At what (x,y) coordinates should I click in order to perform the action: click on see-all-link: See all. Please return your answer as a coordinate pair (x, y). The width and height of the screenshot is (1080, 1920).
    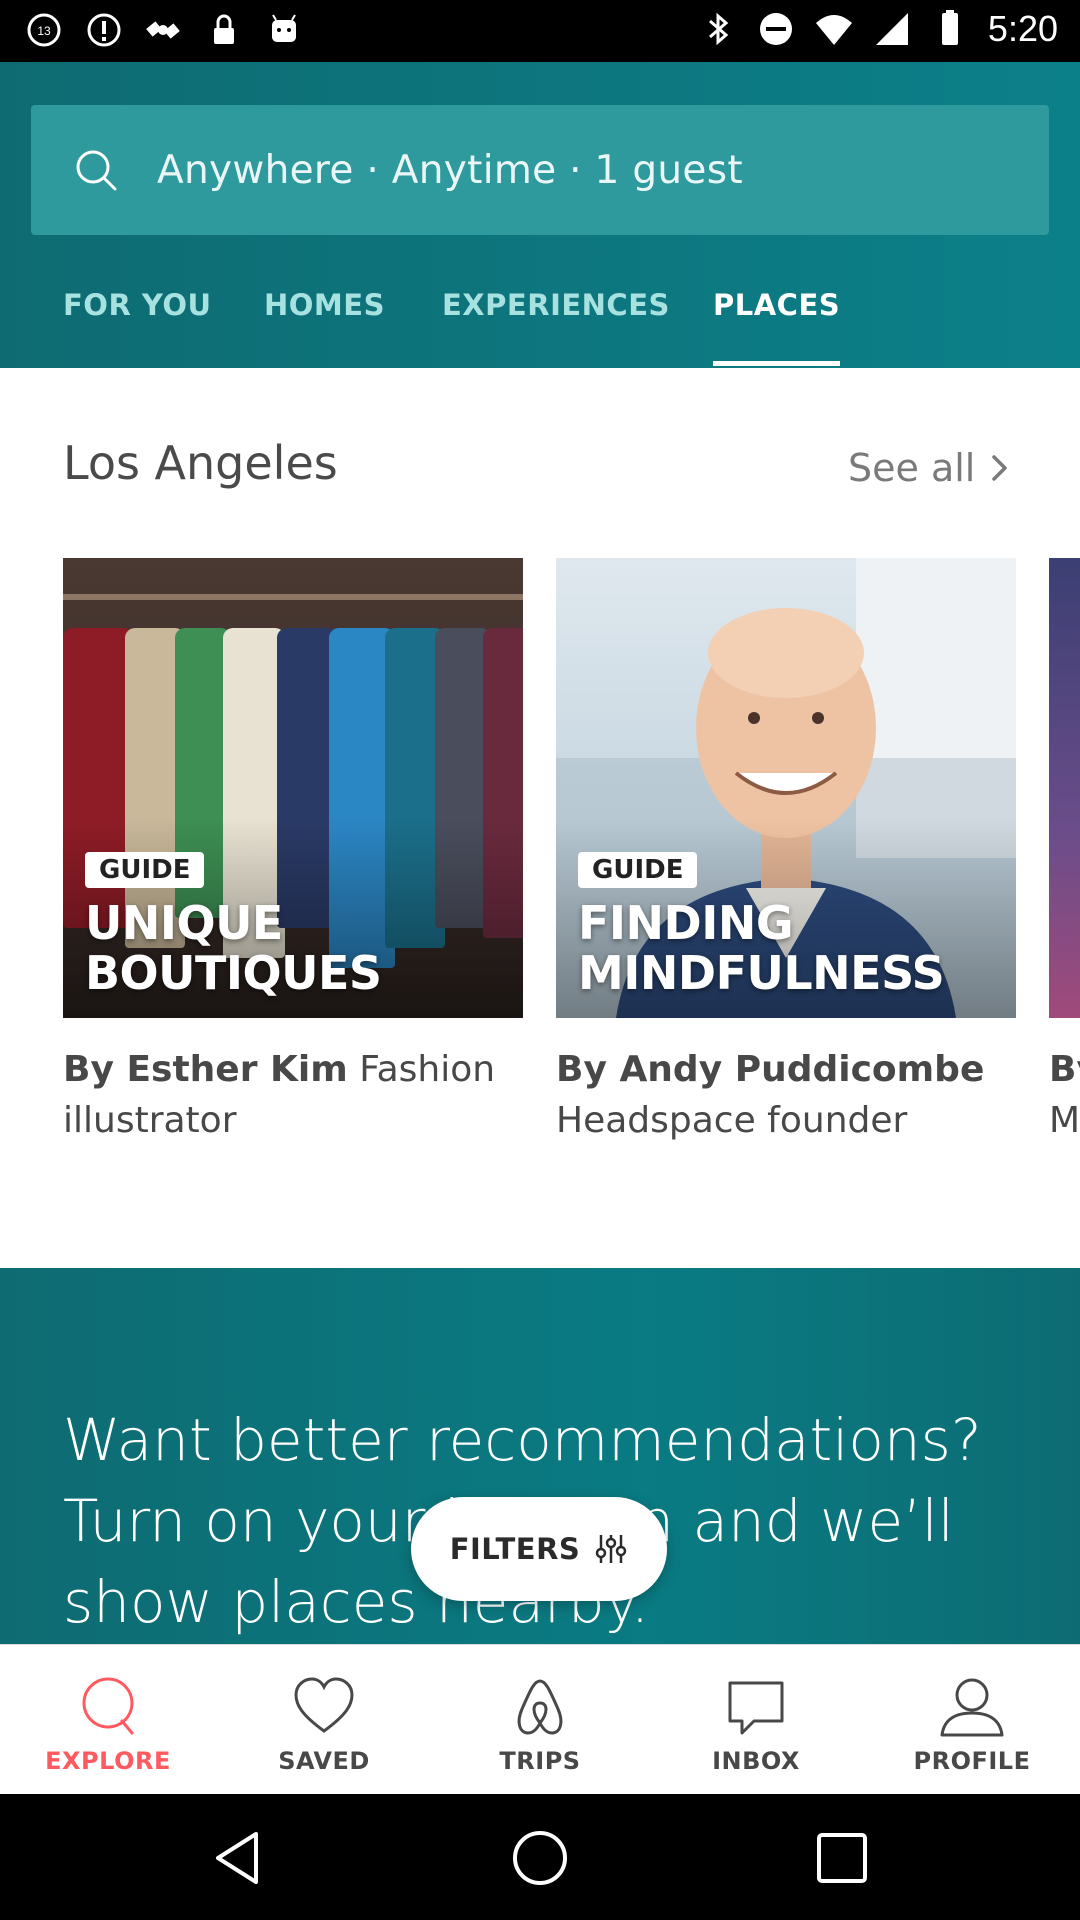
    Looking at the image, I should click on (929, 468).